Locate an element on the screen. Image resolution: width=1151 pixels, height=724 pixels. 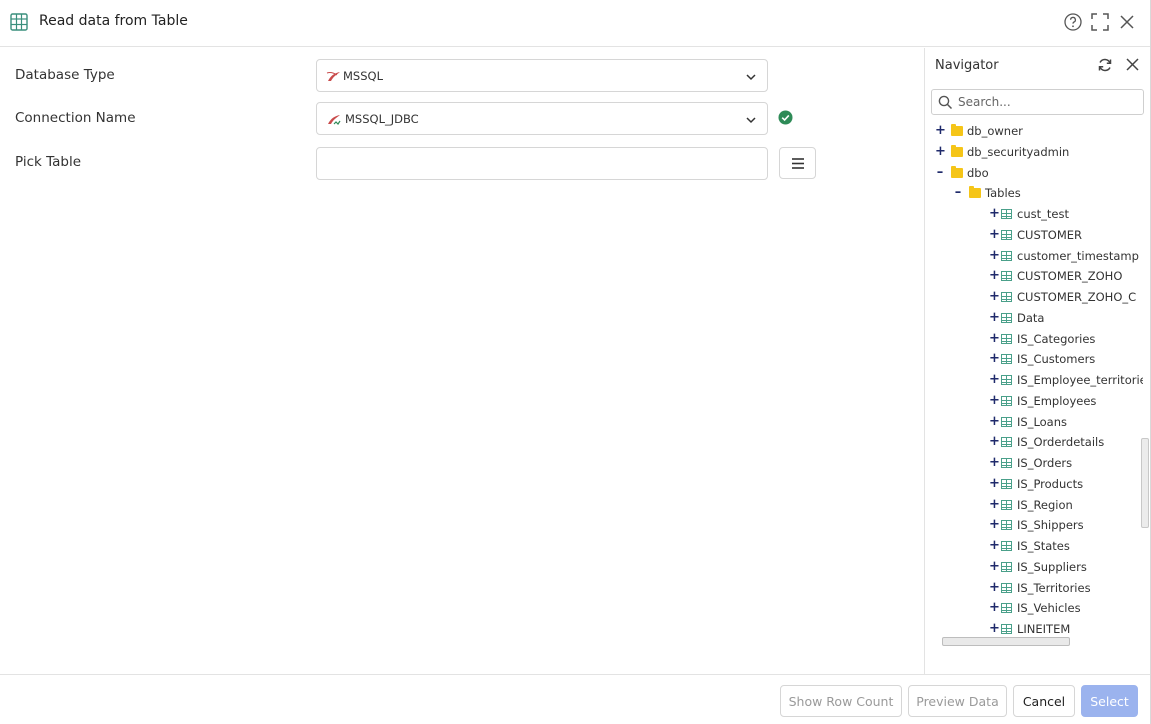
list-icon is located at coordinates (798, 163).